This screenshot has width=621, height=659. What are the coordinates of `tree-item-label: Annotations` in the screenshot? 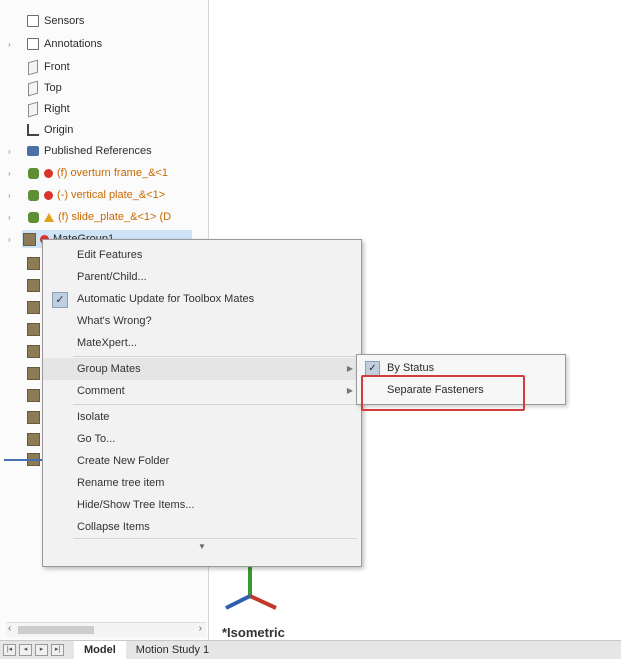 It's located at (73, 44).